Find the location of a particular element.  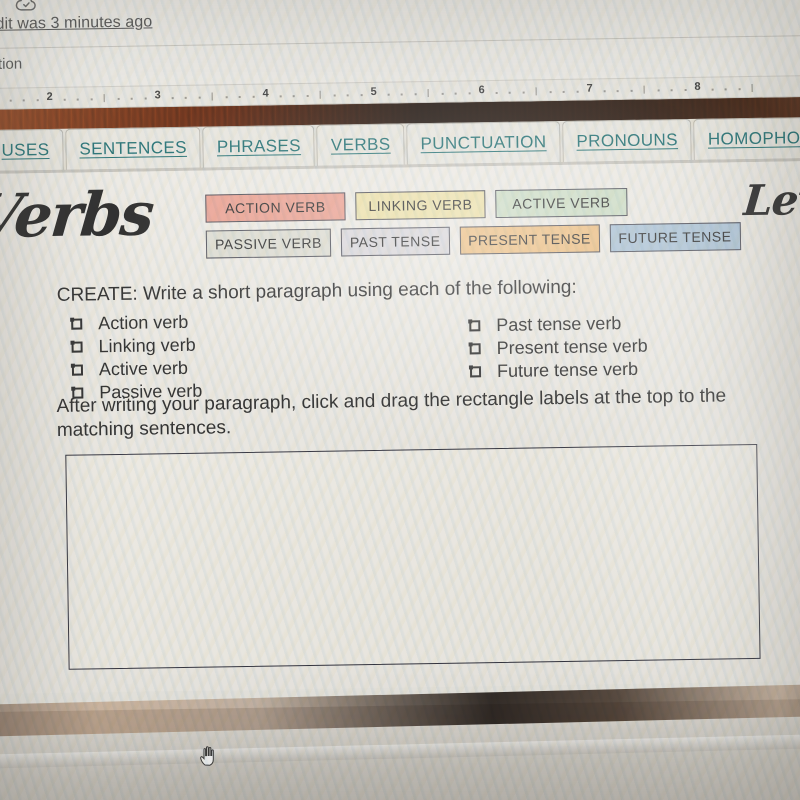

ruler-number: 4 is located at coordinates (265, 93).